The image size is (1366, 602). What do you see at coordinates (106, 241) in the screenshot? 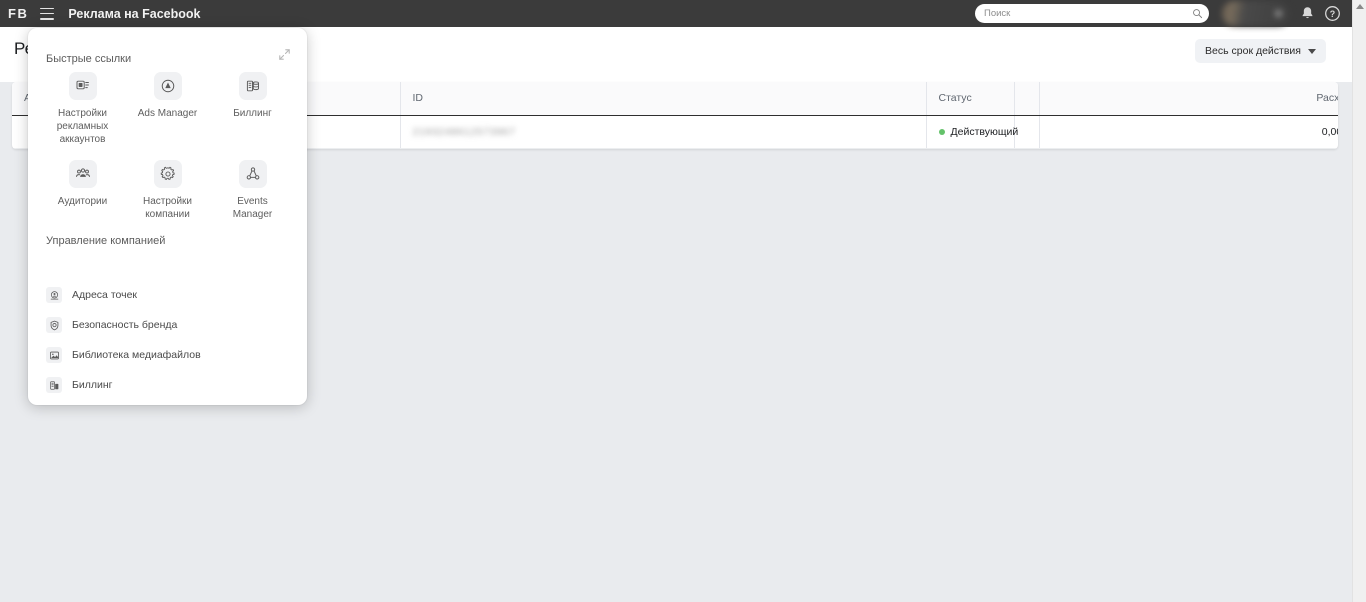
I see `business-management-title: Управление компанией` at bounding box center [106, 241].